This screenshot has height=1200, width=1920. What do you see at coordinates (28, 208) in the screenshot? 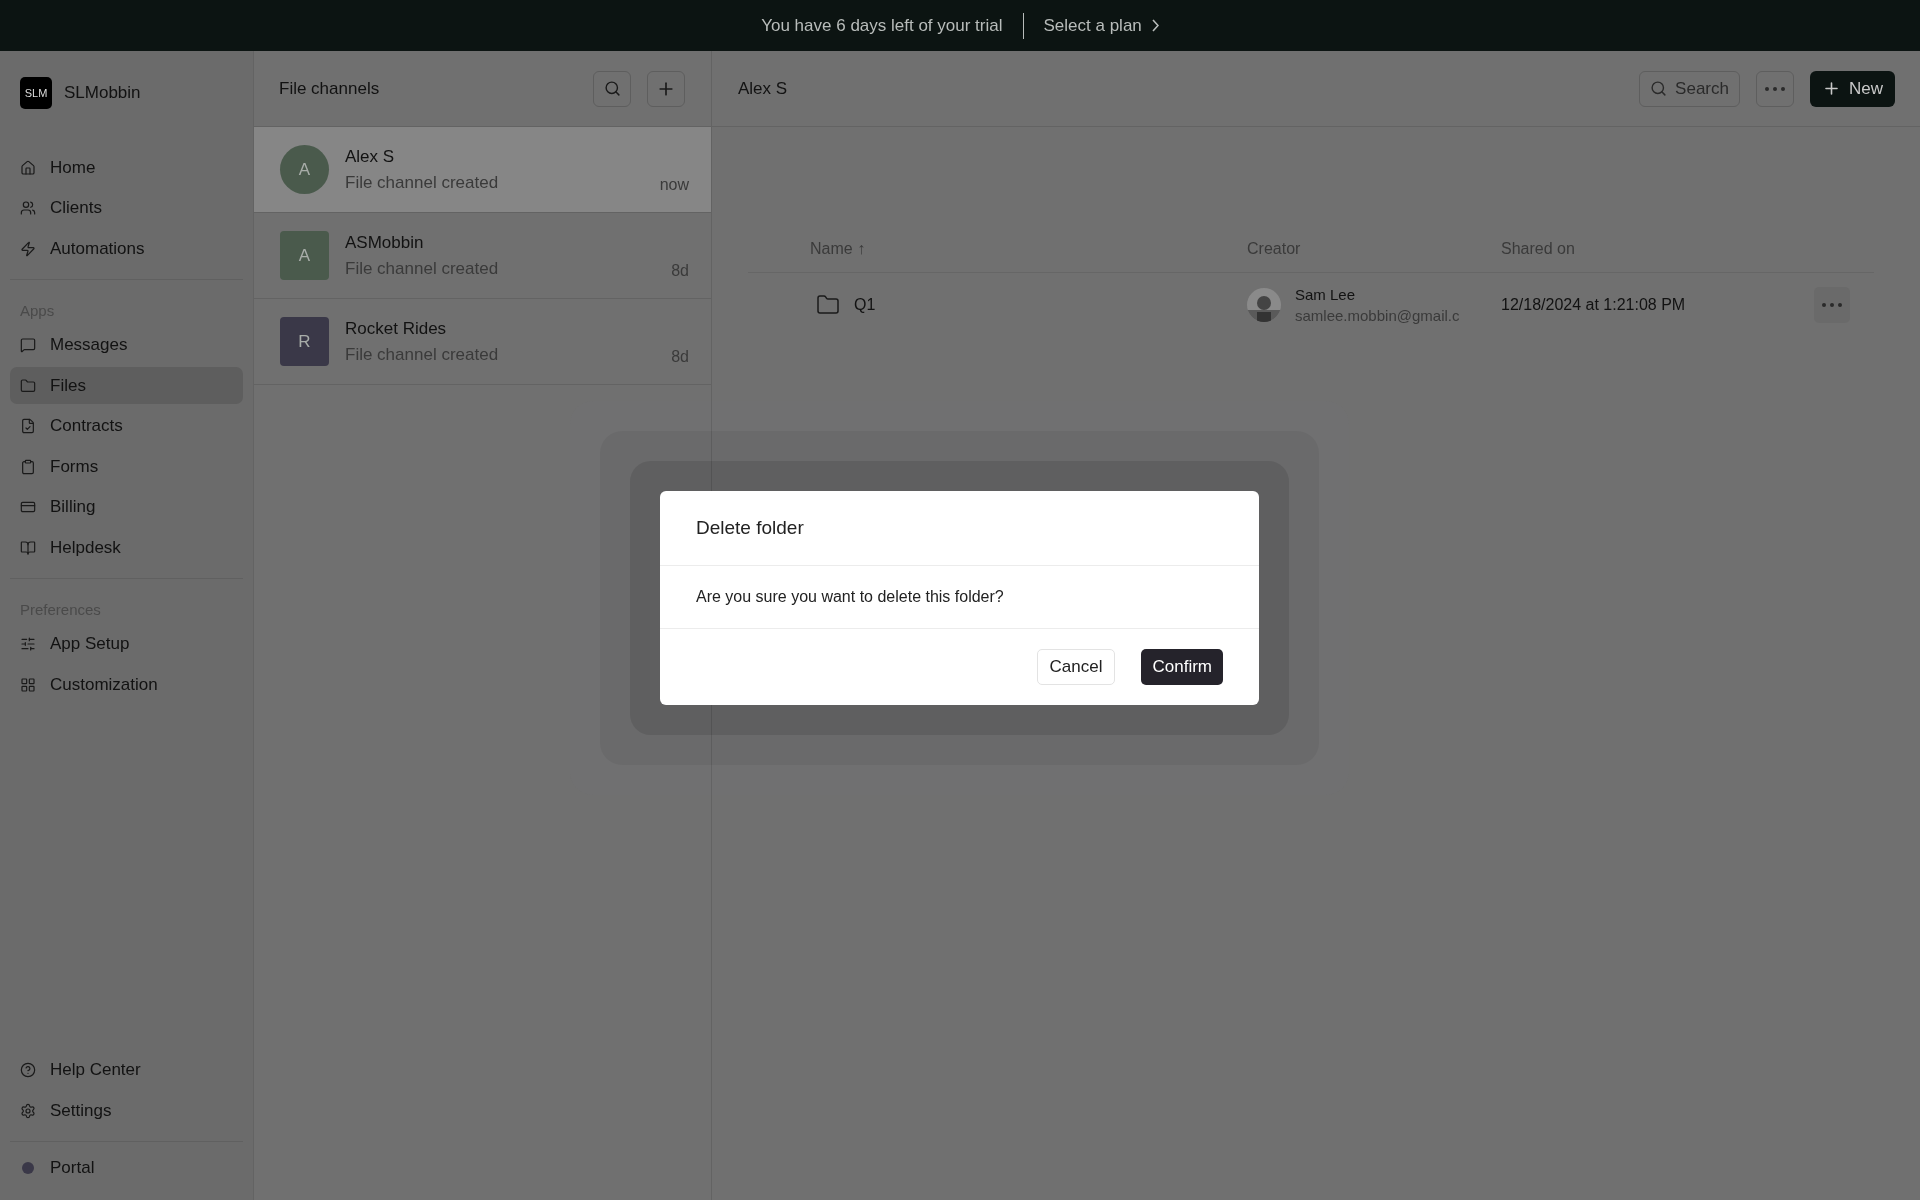
I see `users-icon` at bounding box center [28, 208].